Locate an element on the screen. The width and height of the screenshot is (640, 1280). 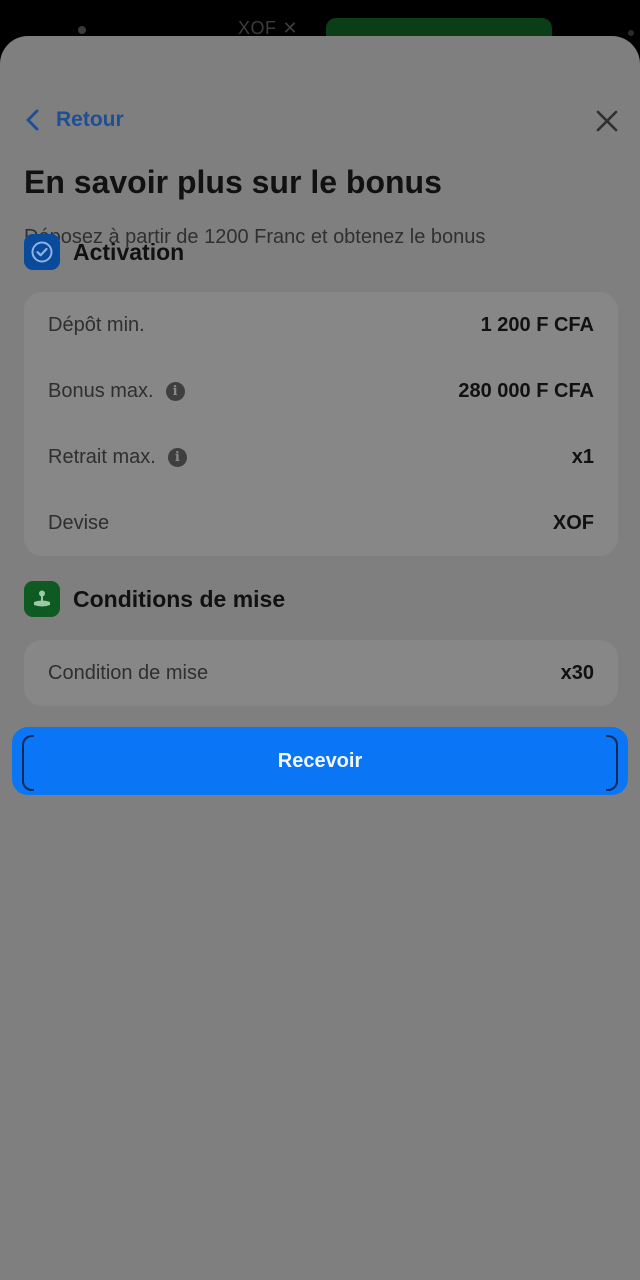
row-value: 280 000 F CFA is located at coordinates (526, 390).